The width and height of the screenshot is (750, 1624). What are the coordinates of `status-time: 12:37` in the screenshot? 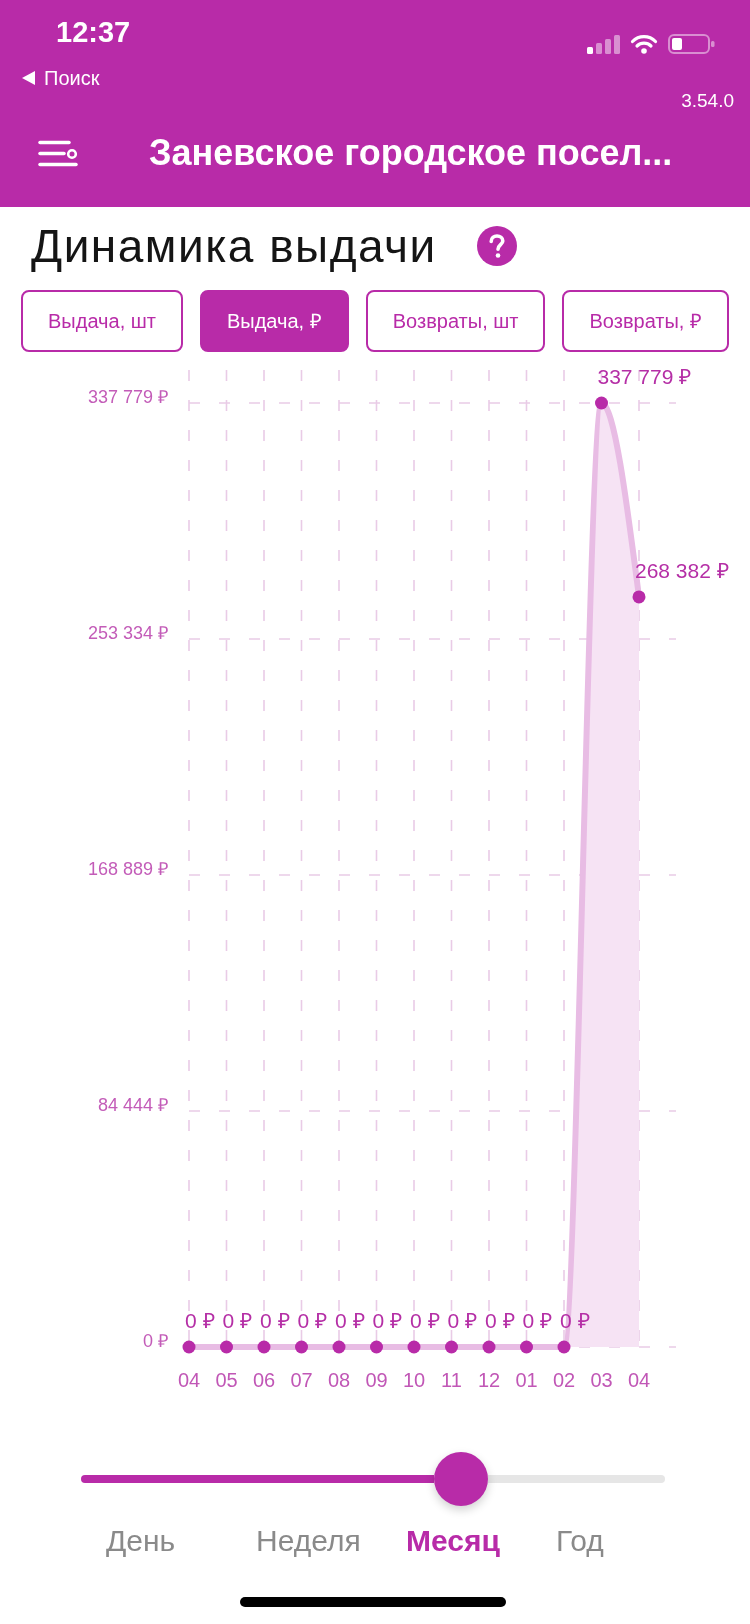 It's located at (93, 32).